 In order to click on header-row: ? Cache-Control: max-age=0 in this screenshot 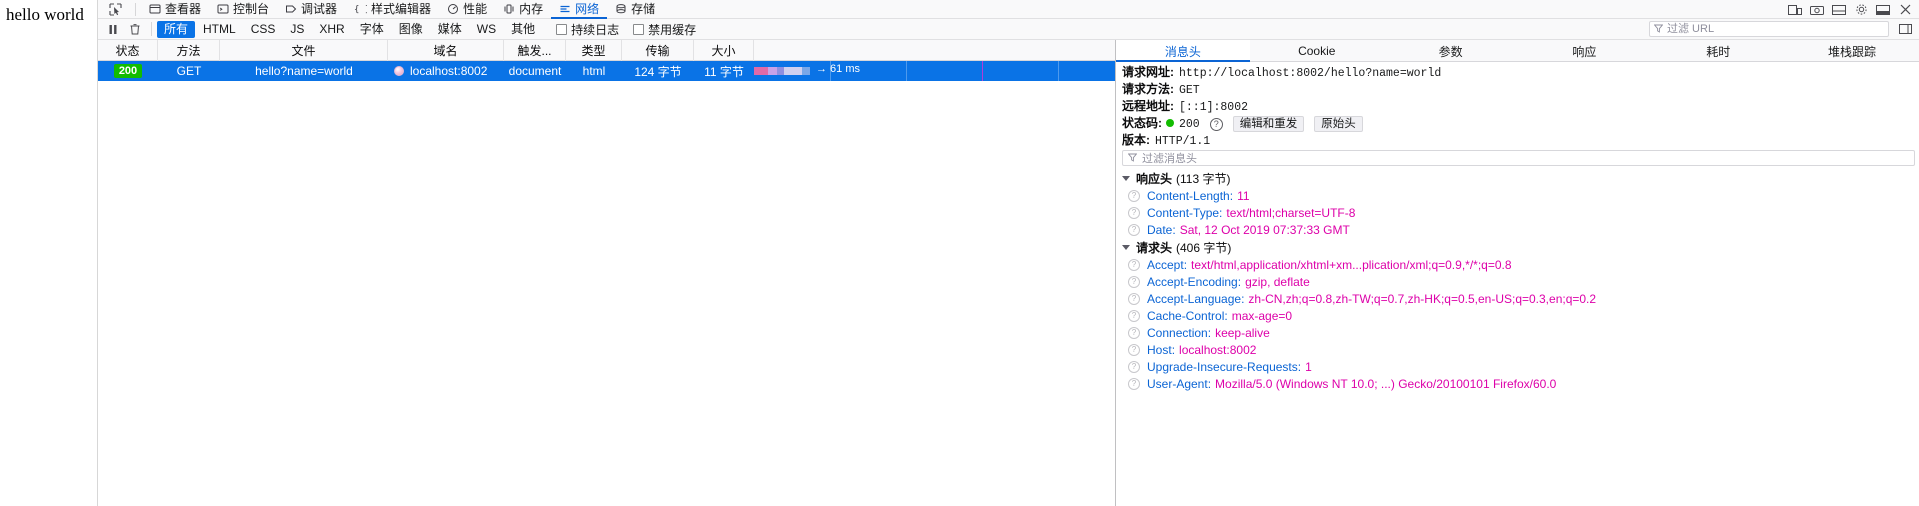, I will do `click(1517, 315)`.